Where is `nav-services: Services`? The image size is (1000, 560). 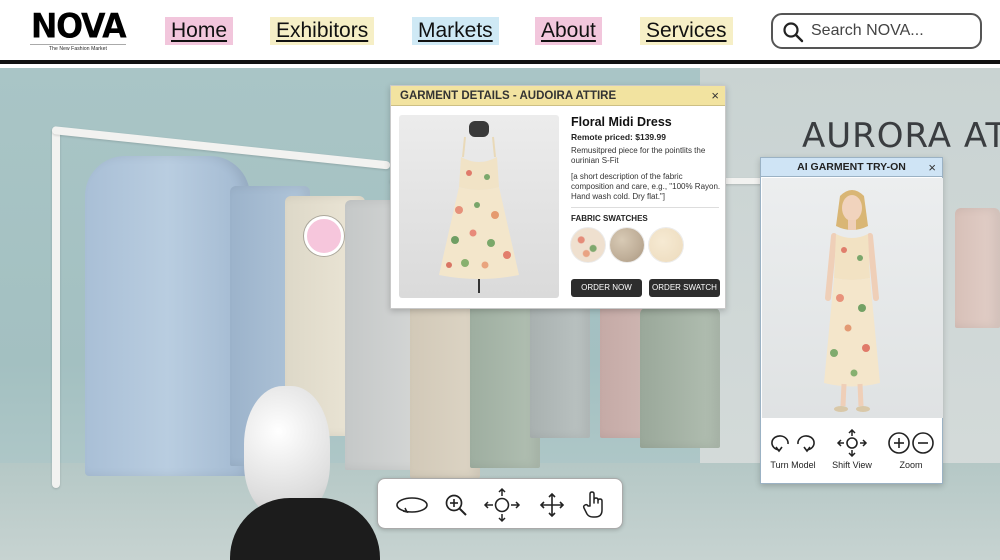
nav-services: Services is located at coordinates (686, 31).